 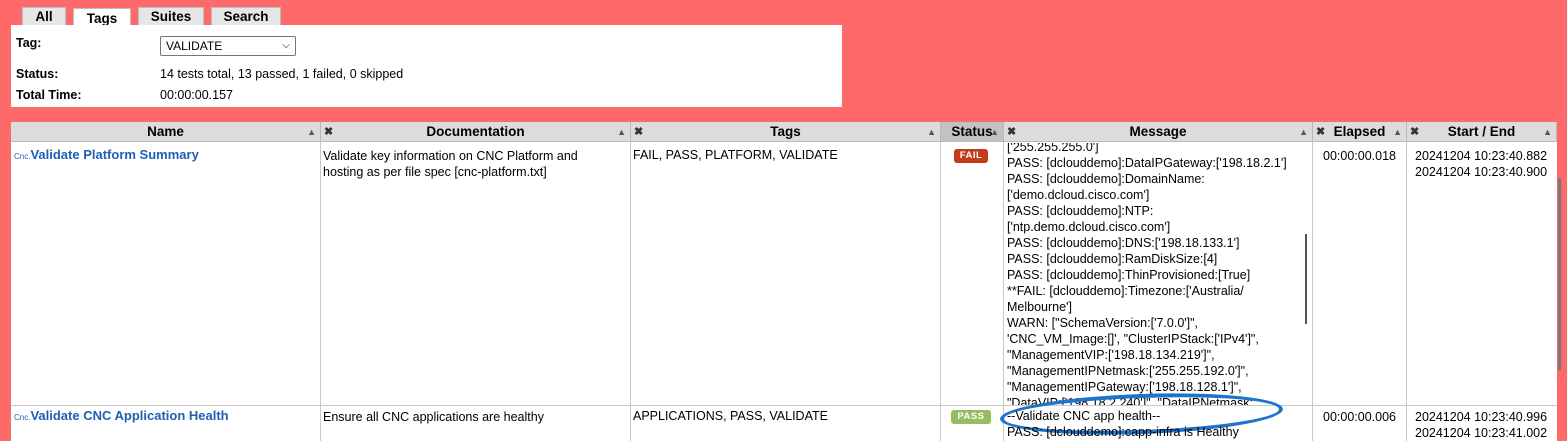 I want to click on message-line: ['demo.dcloud.cisco.com'], so click(x=1078, y=195).